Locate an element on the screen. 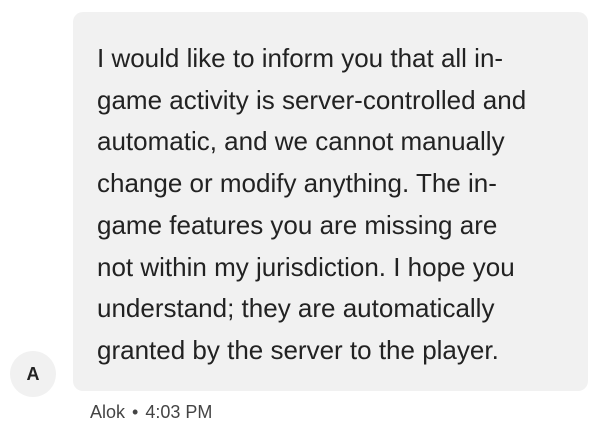 This screenshot has width=600, height=426. message-time: 4:03 PM is located at coordinates (179, 412).